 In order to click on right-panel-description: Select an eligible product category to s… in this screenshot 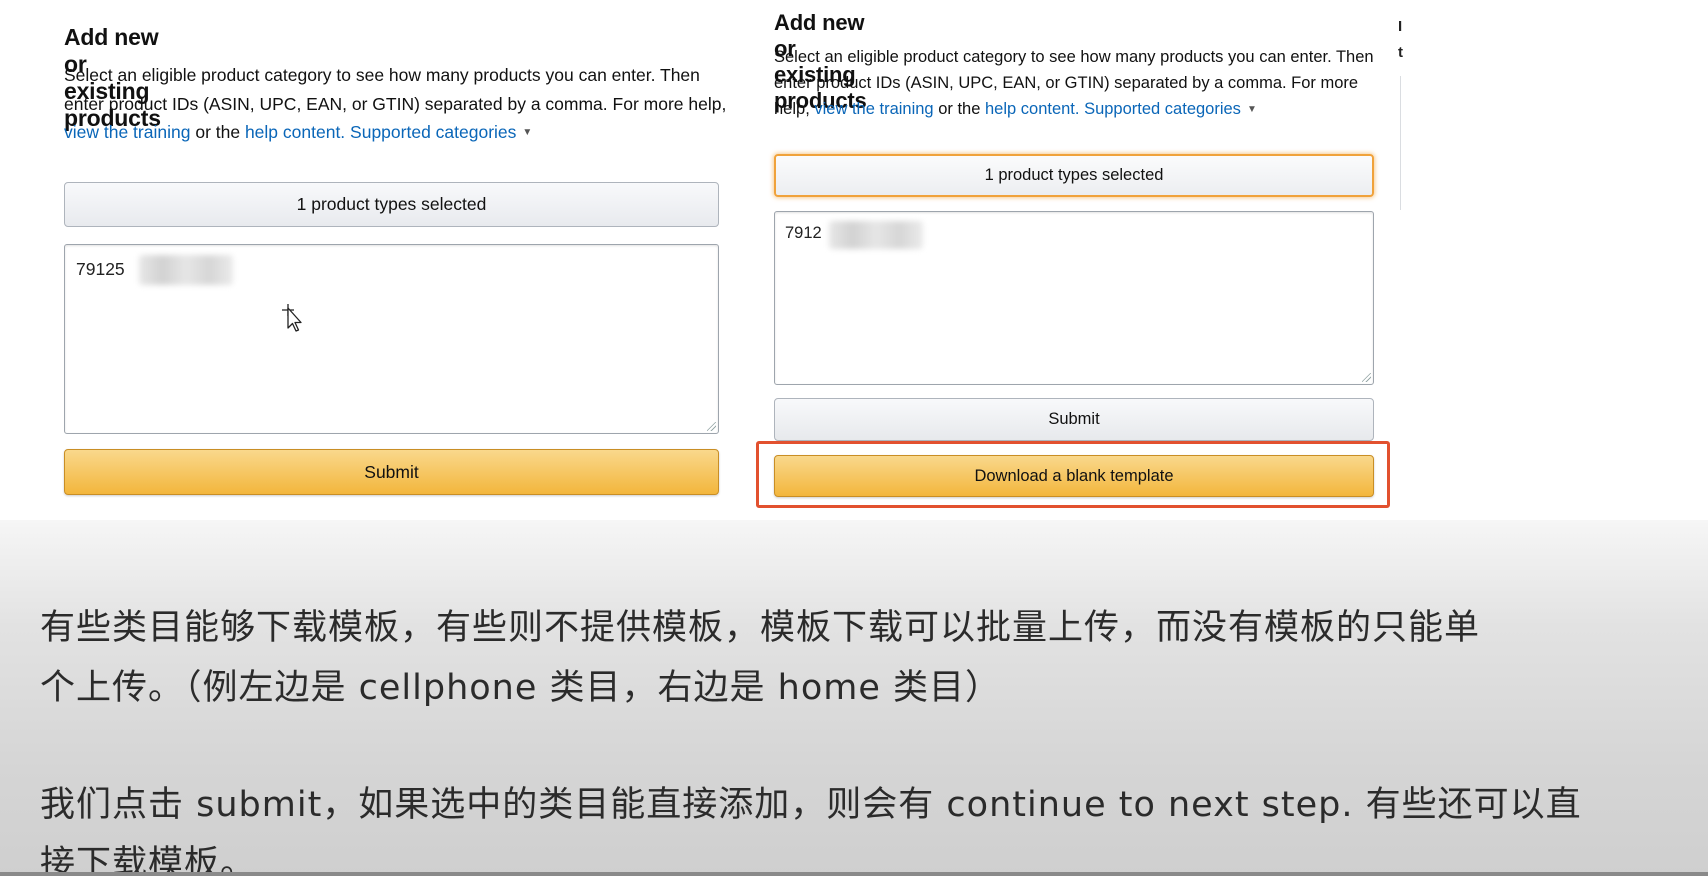, I will do `click(1079, 83)`.